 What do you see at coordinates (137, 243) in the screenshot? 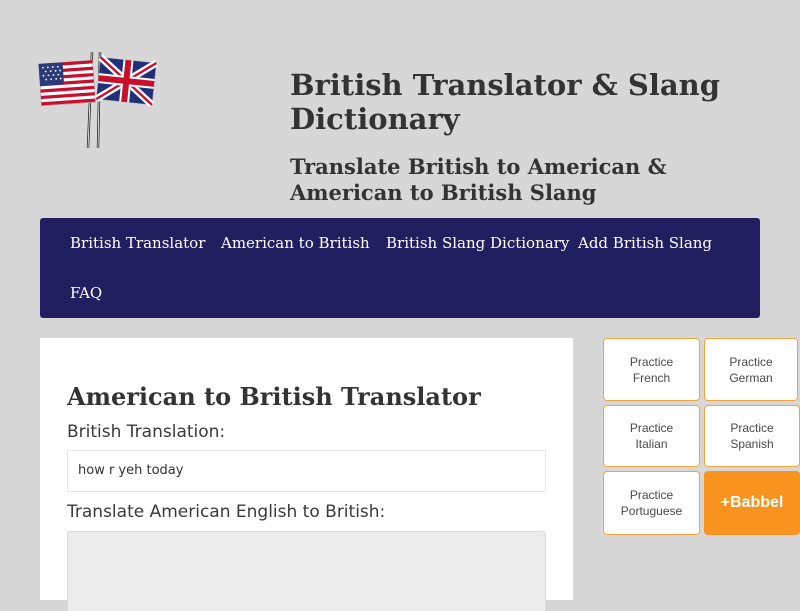
I see `nav-item-british-translator: British Translator` at bounding box center [137, 243].